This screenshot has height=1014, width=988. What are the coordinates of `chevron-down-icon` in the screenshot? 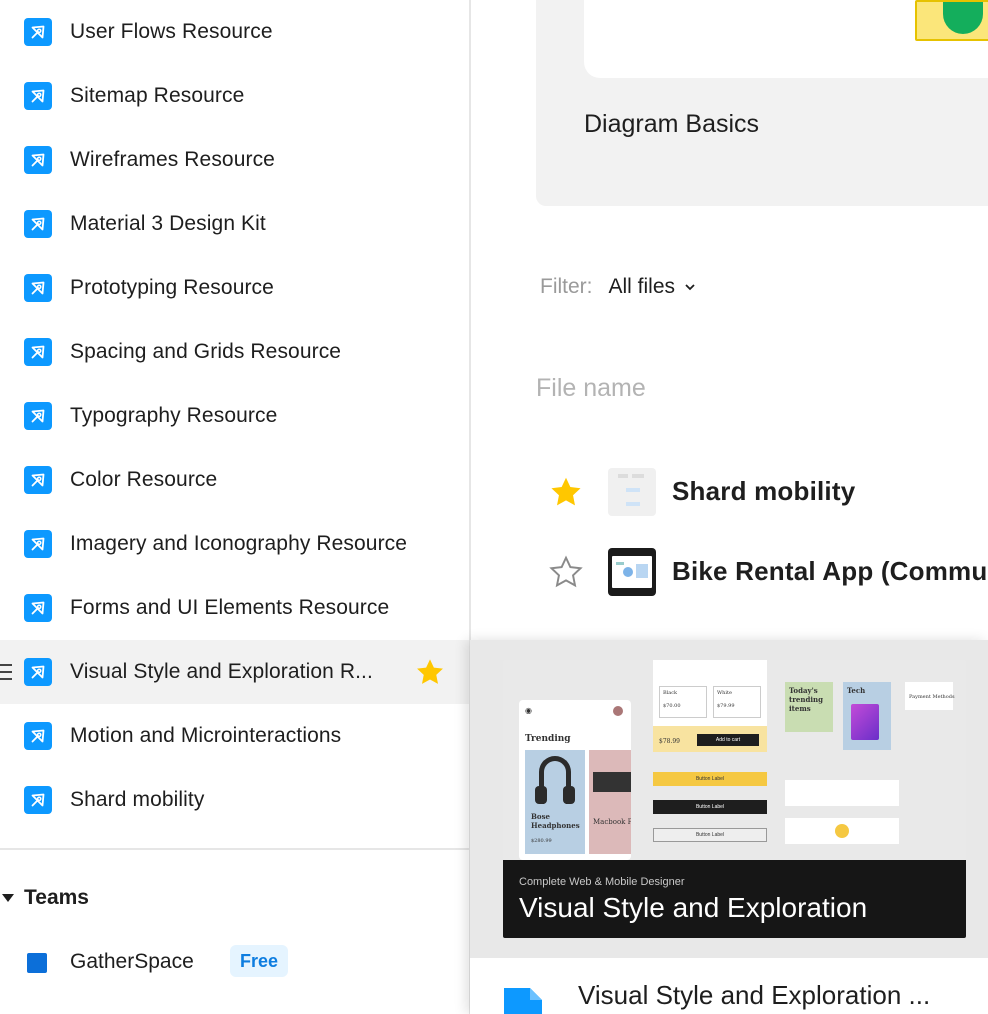 It's located at (690, 287).